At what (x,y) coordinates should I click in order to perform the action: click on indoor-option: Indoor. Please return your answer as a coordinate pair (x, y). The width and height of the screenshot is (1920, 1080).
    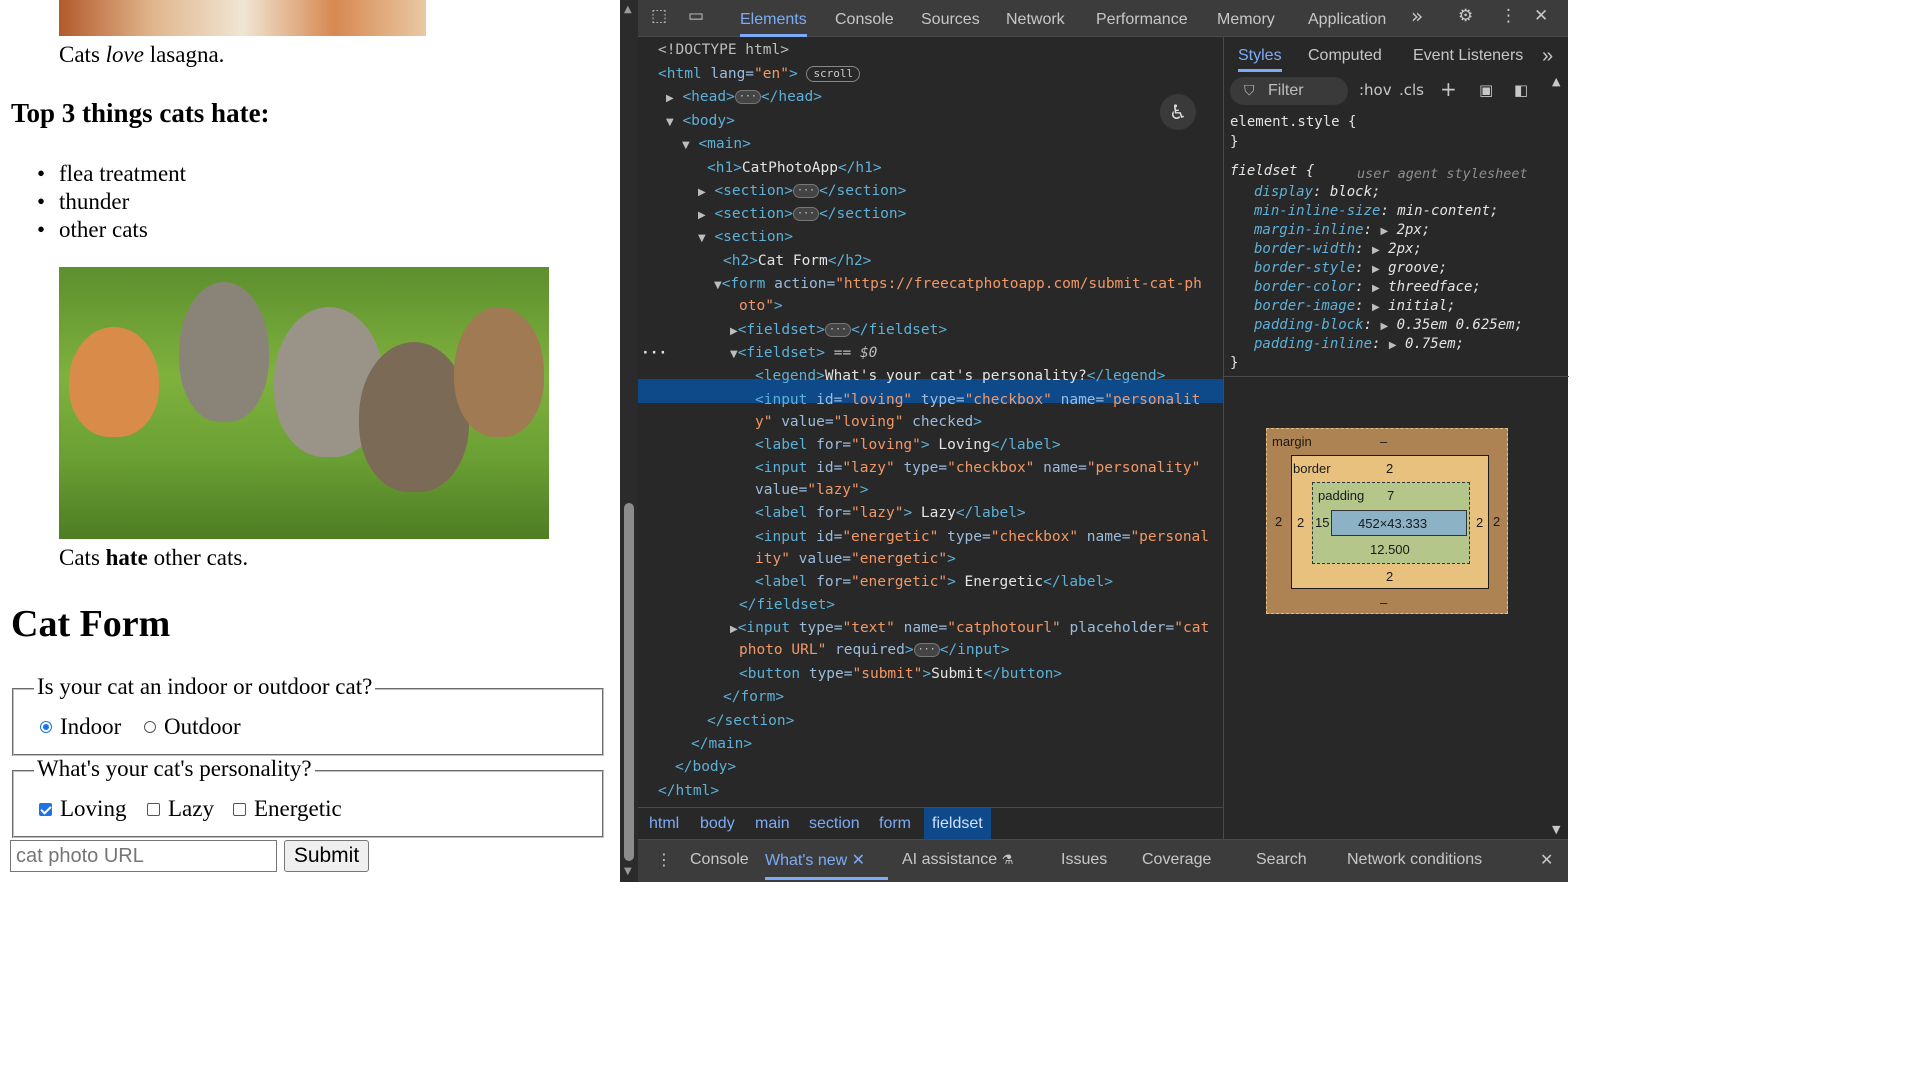
    Looking at the image, I should click on (80, 727).